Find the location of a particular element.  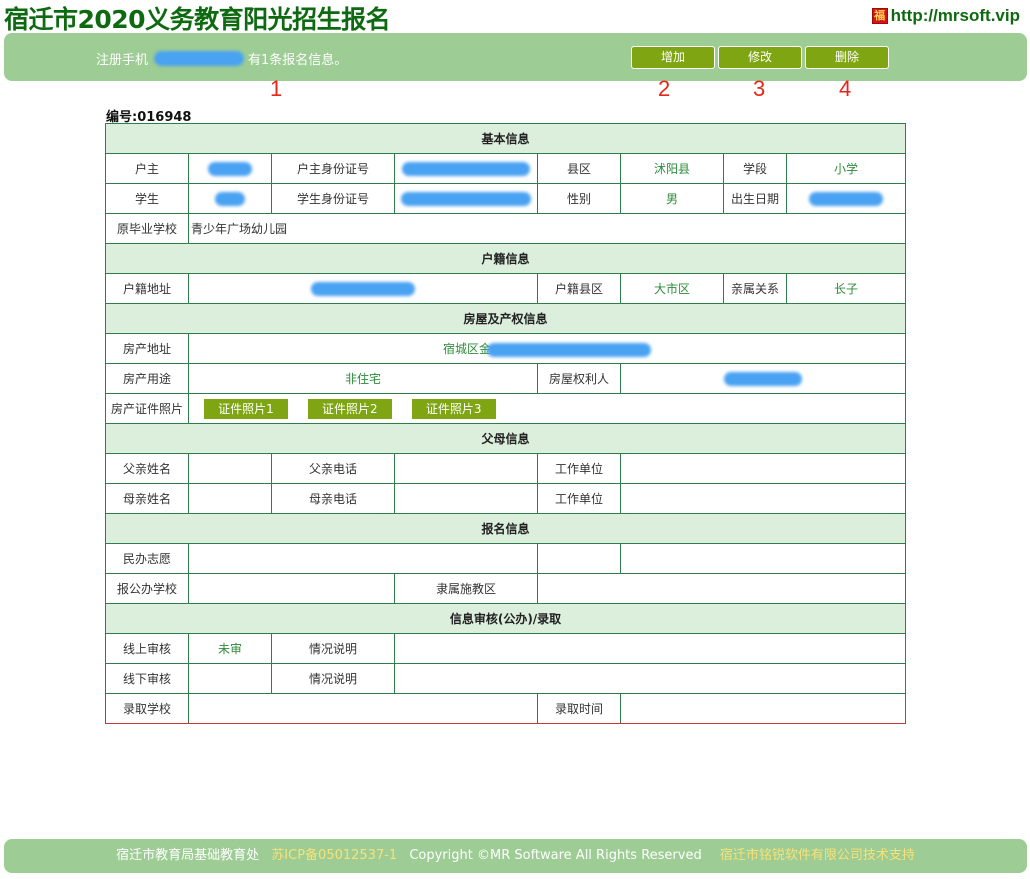

site-link-text: http://mrsoft.vip is located at coordinates (955, 16).